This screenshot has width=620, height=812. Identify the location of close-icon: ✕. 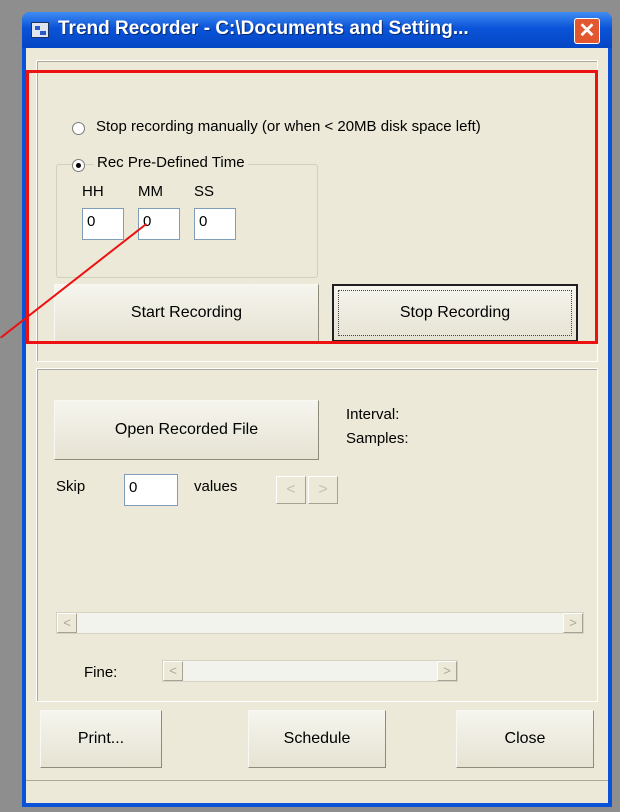
(587, 31).